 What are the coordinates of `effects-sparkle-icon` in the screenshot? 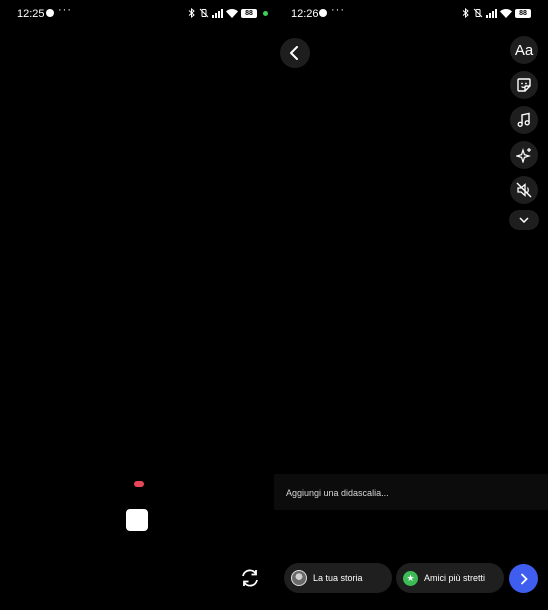 It's located at (524, 155).